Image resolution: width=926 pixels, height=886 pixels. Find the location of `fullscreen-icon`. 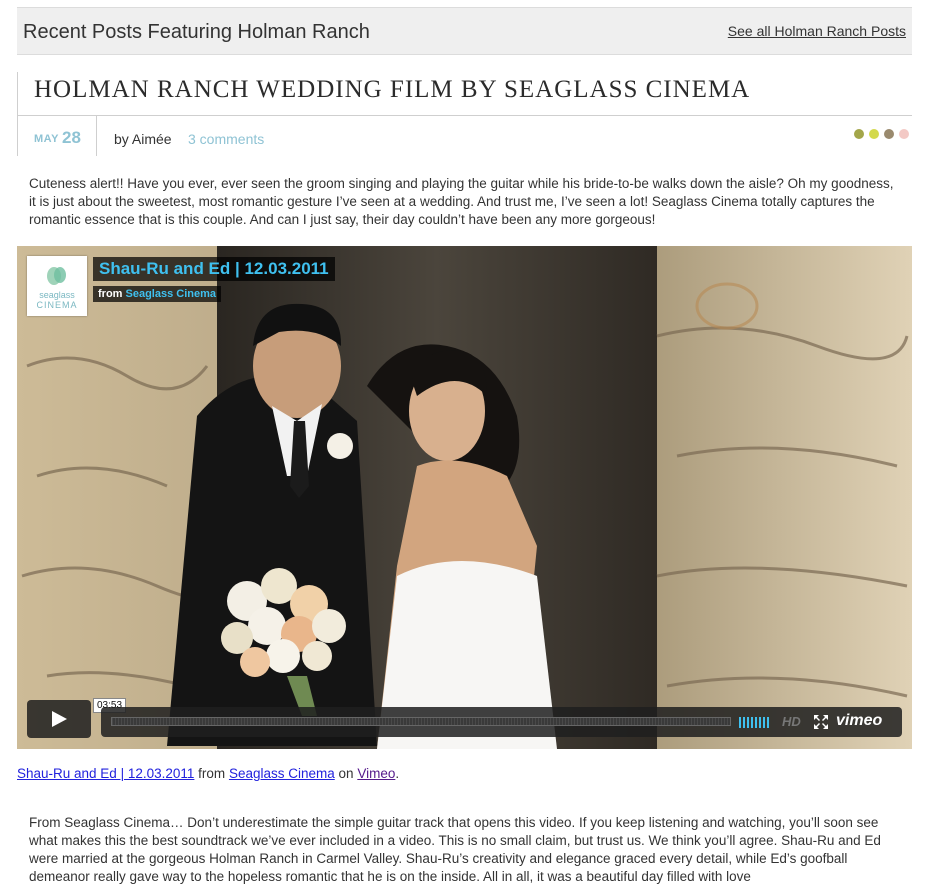

fullscreen-icon is located at coordinates (821, 722).